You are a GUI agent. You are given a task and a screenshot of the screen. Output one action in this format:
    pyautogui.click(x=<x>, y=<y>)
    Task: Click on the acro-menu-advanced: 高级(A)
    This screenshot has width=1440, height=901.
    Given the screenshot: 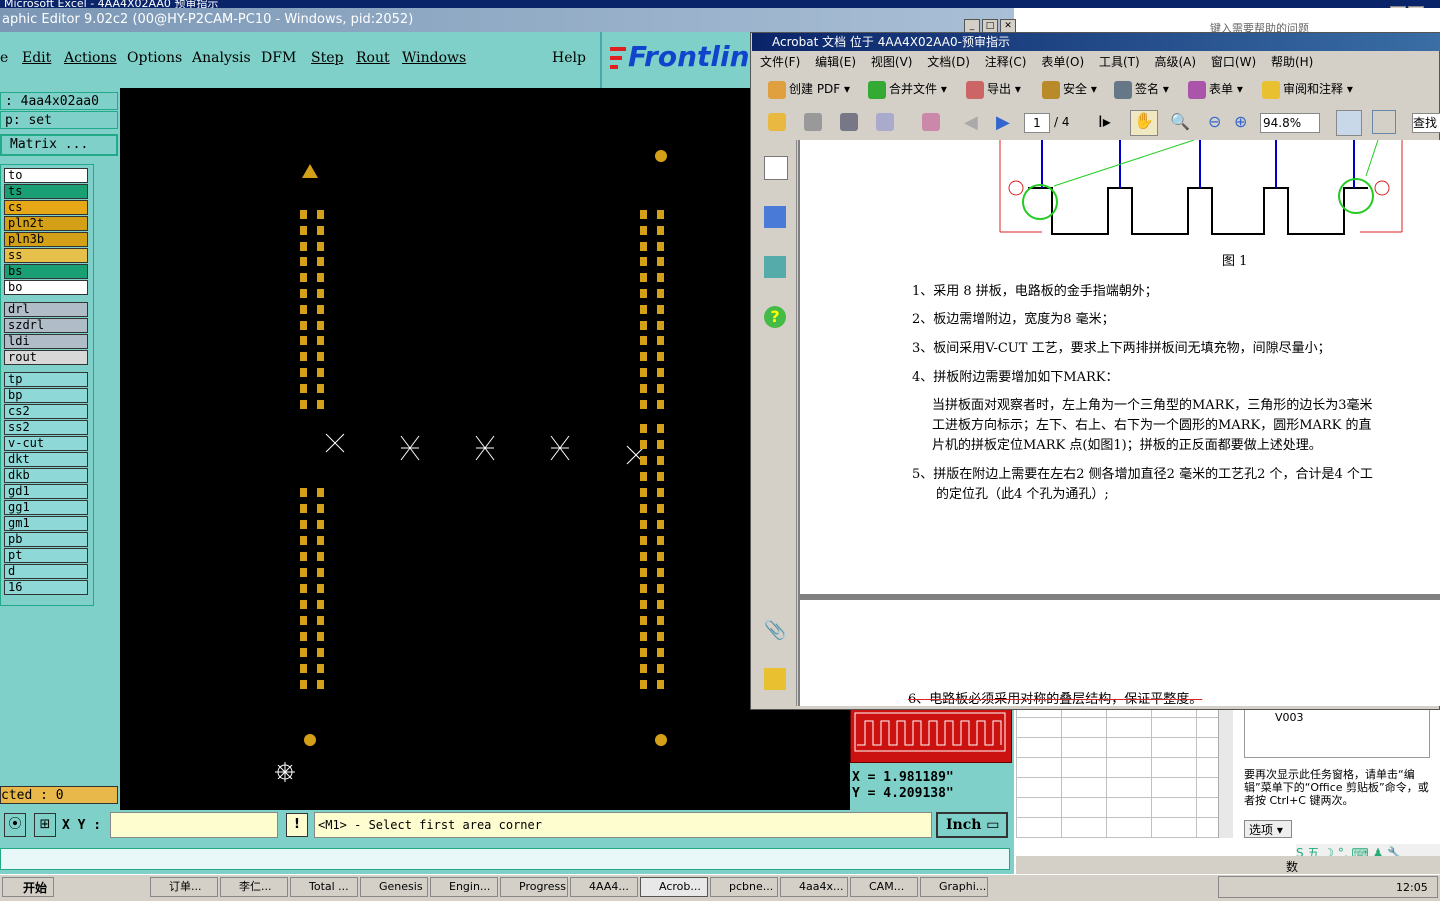 What is the action you would take?
    pyautogui.click(x=1175, y=62)
    